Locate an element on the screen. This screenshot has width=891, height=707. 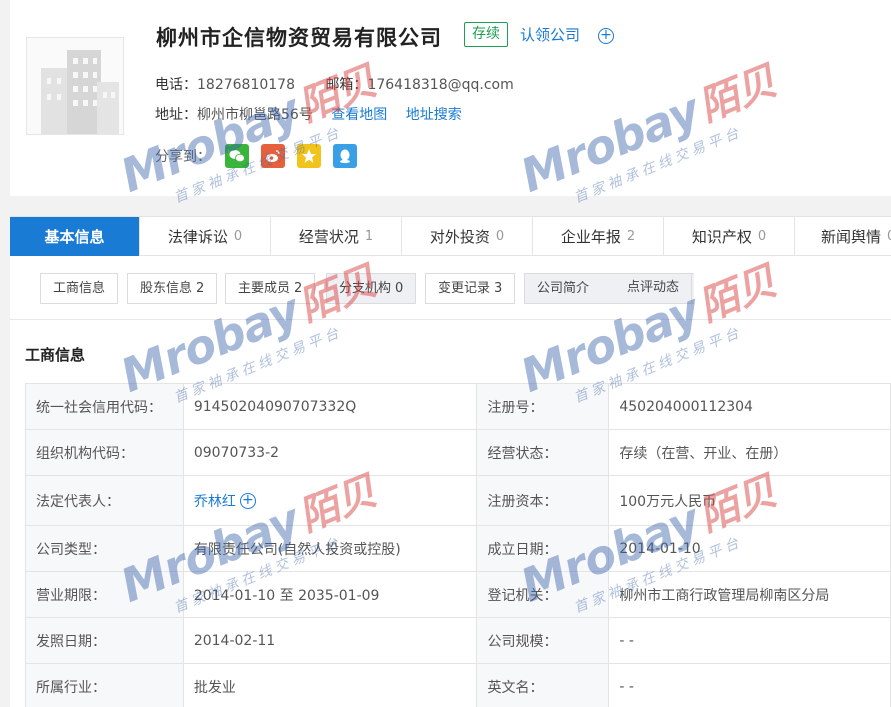
tab-label: 新闻舆情 is located at coordinates (851, 237).